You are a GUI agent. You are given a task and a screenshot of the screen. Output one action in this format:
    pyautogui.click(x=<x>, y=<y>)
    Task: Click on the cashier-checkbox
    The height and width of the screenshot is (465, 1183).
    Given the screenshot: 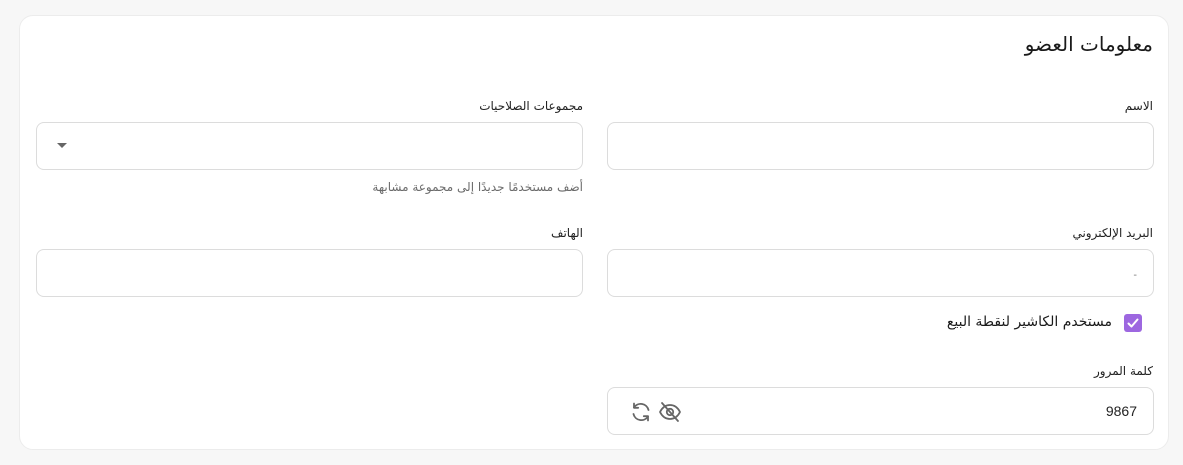 What is the action you would take?
    pyautogui.click(x=1133, y=323)
    